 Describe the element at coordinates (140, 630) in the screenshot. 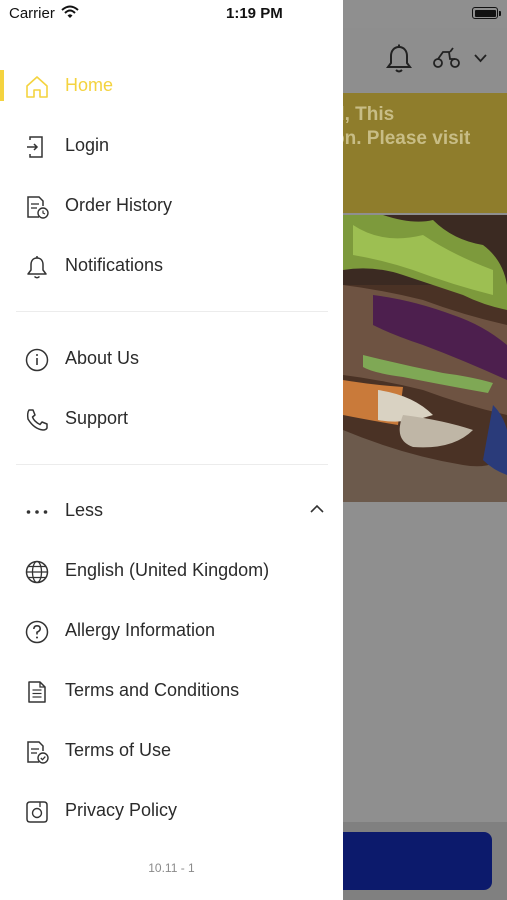

I see `menu-item-label: Allergy Information` at that location.